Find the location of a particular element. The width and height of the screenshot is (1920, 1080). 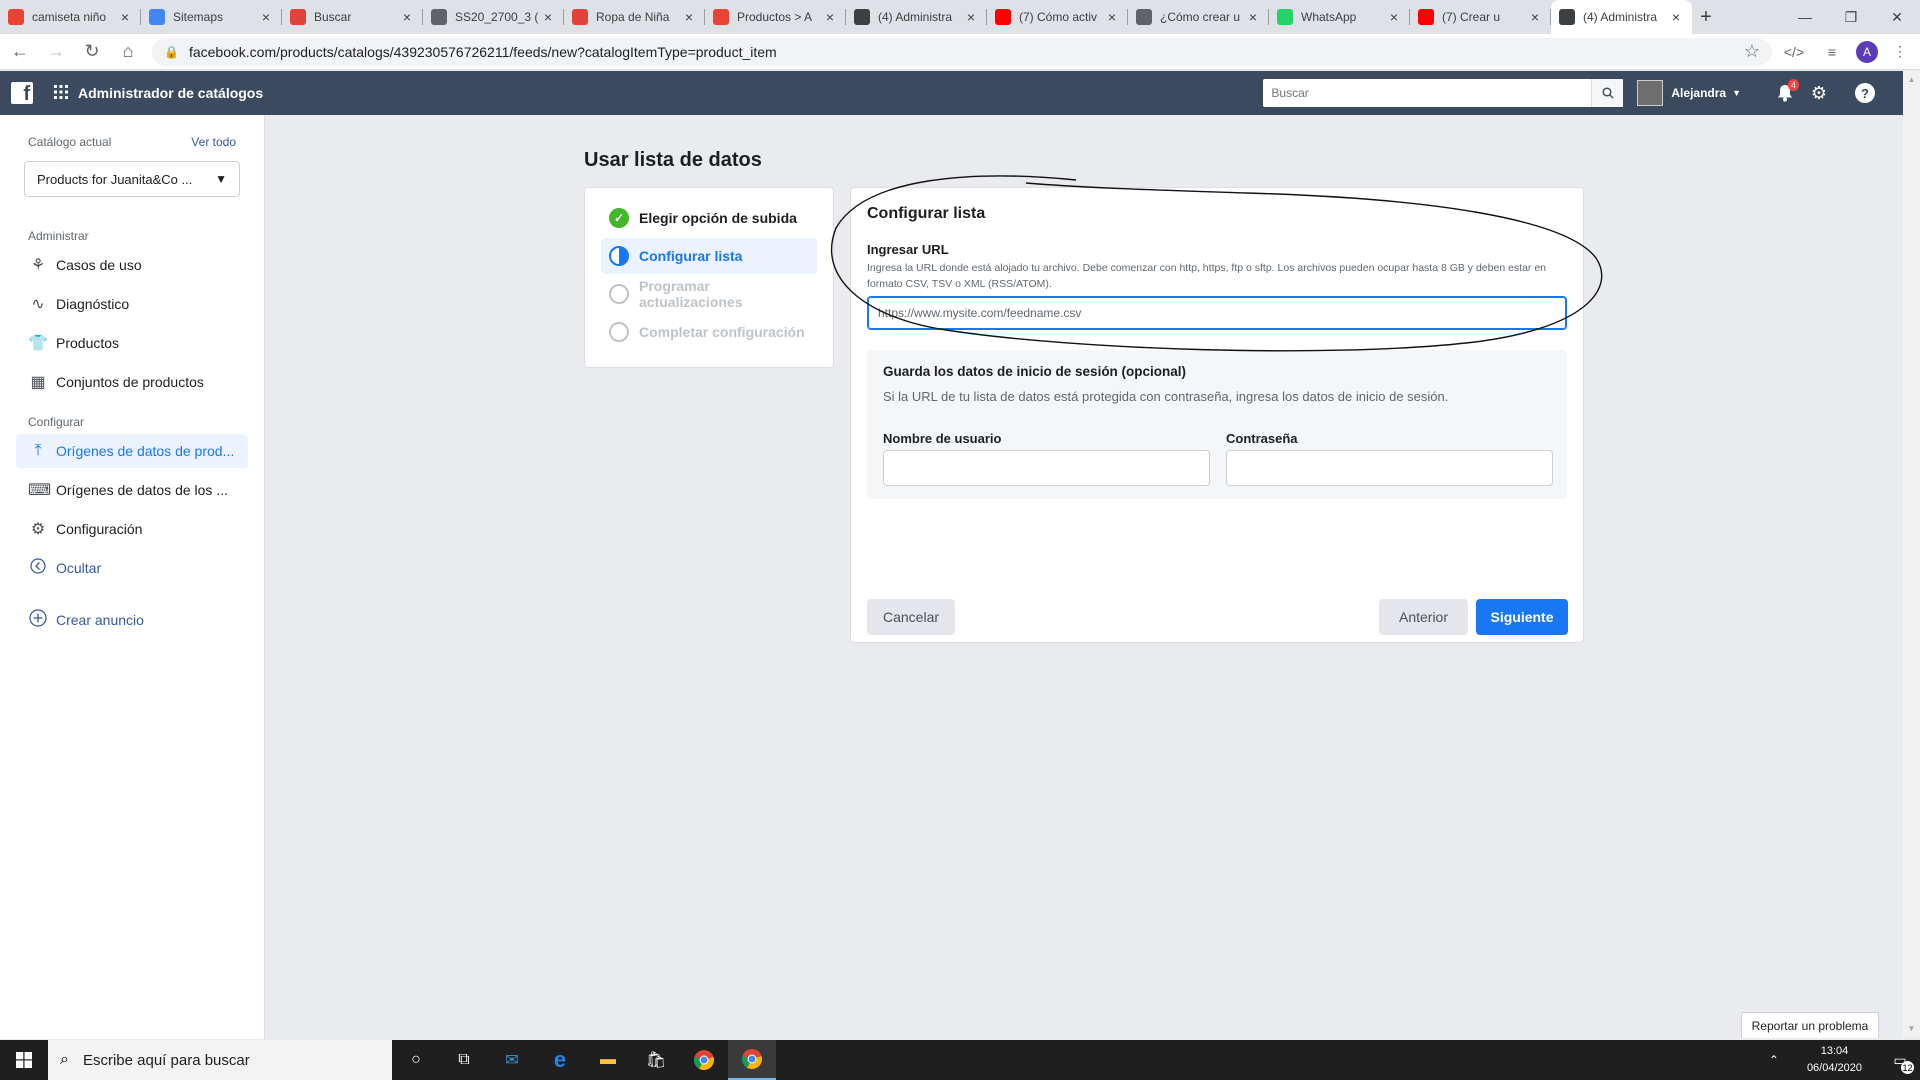

minimize-button: — is located at coordinates (1805, 17).